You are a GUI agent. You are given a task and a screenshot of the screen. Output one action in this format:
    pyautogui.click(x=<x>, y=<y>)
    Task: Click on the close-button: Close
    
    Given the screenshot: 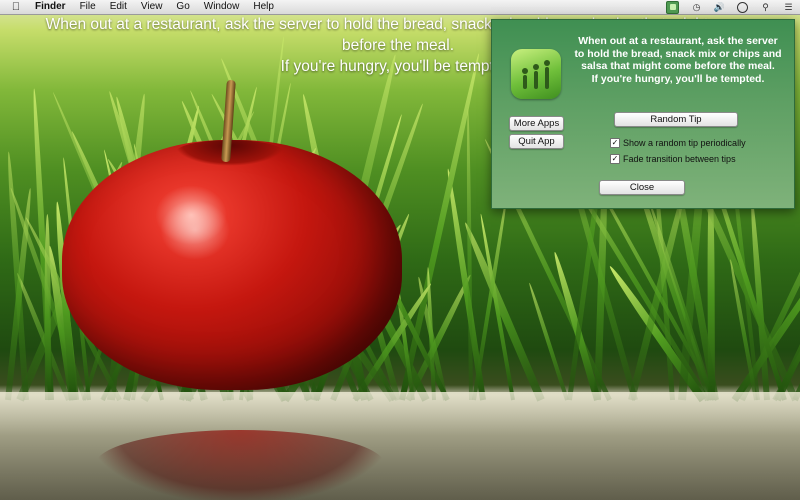 What is the action you would take?
    pyautogui.click(x=642, y=187)
    